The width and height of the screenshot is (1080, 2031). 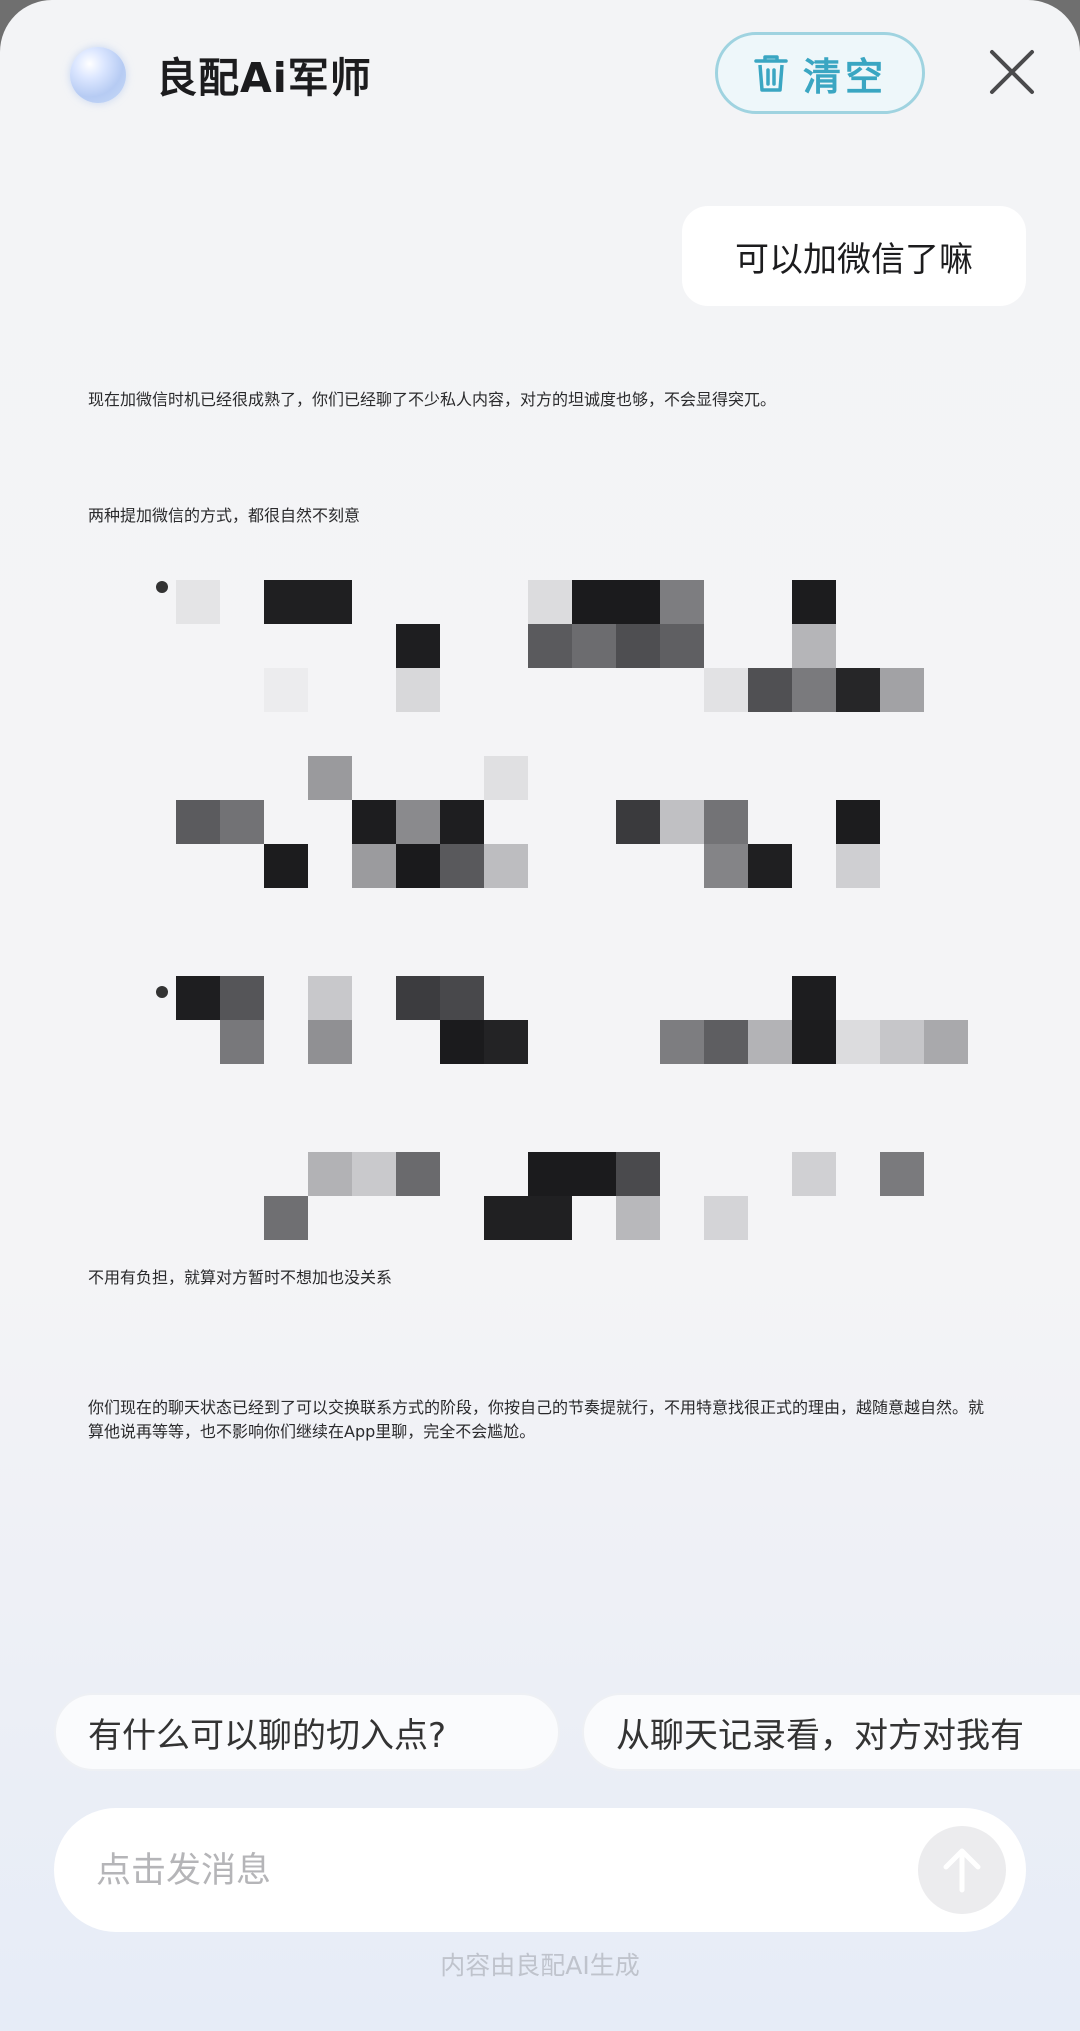 I want to click on arrow-up-icon, so click(x=962, y=1870).